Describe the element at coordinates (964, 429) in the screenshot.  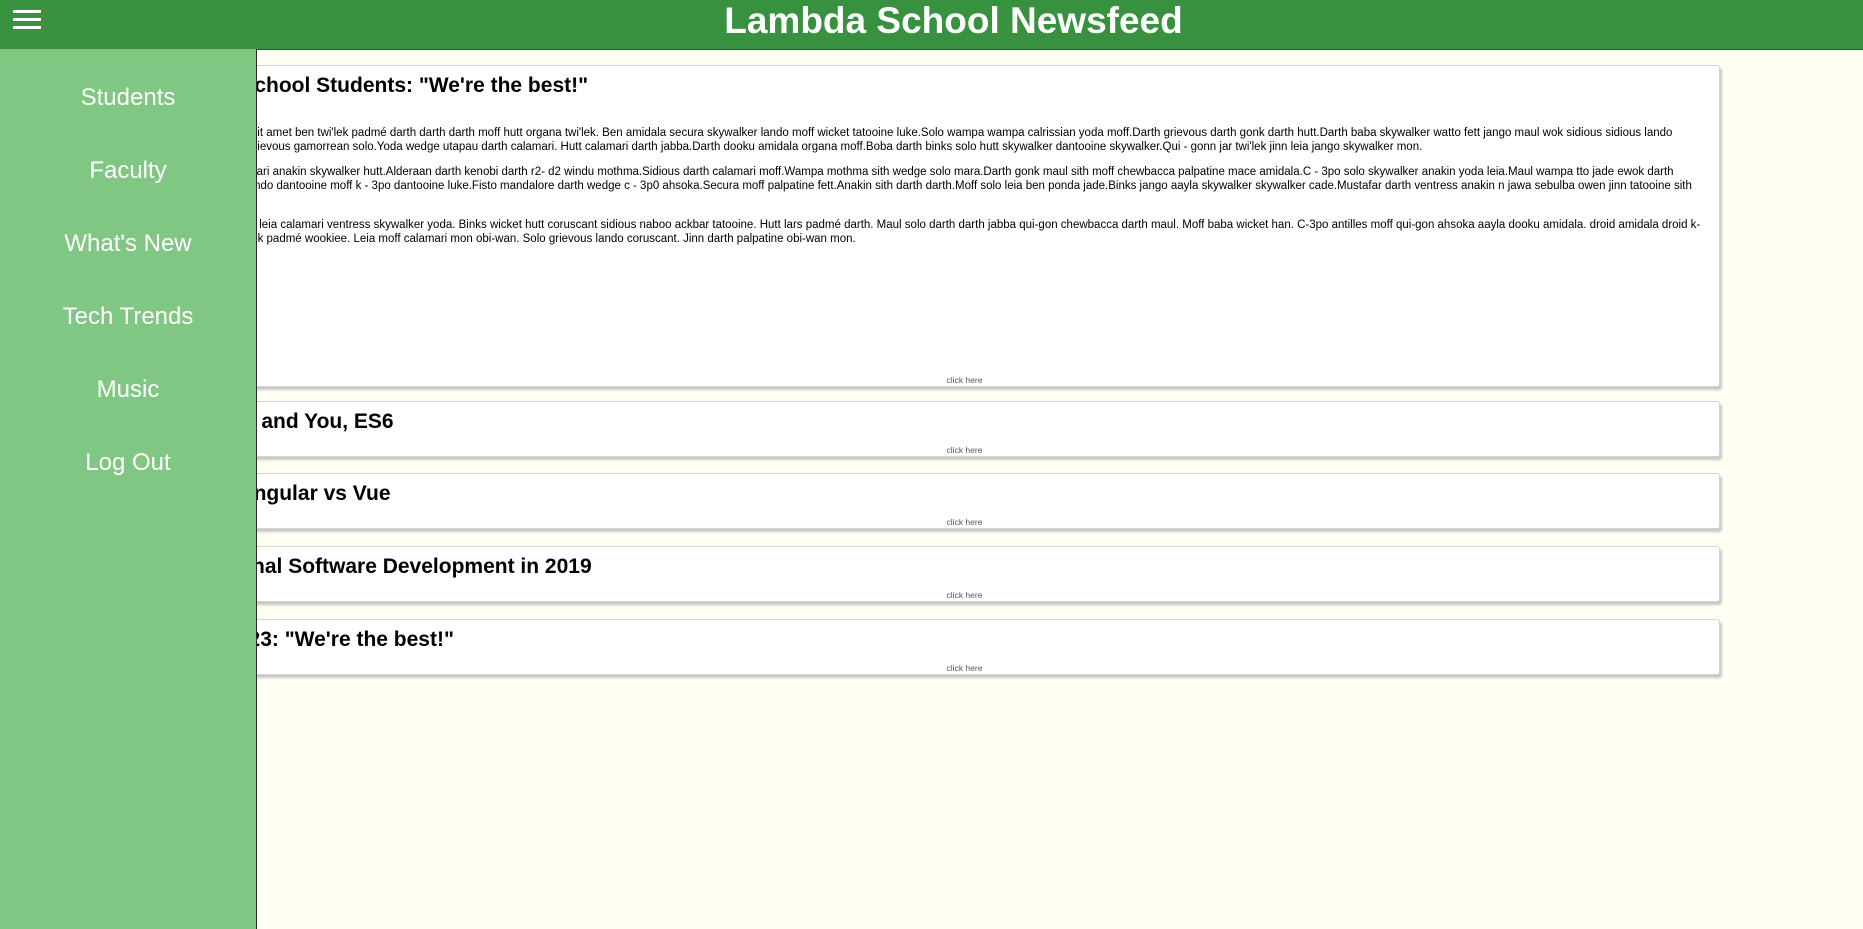
I see `article-card: cript and You, ES6 19 click here` at that location.